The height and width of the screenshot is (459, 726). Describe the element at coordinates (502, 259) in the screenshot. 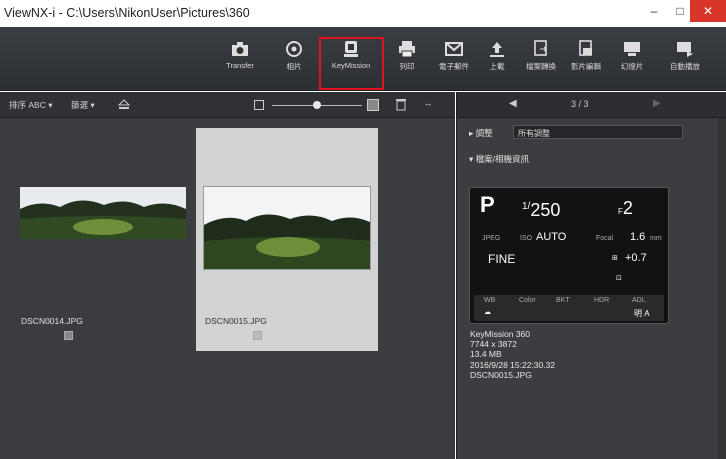

I see `image-quality: FINE` at that location.